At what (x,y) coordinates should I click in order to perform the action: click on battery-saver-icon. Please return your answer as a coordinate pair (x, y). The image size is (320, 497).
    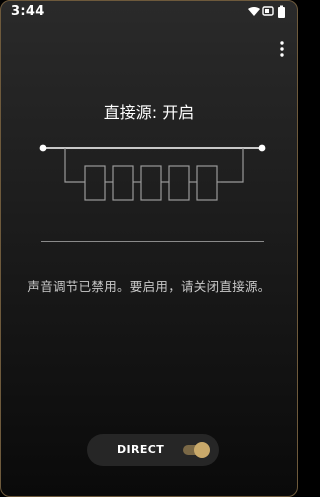
    Looking at the image, I should click on (268, 11).